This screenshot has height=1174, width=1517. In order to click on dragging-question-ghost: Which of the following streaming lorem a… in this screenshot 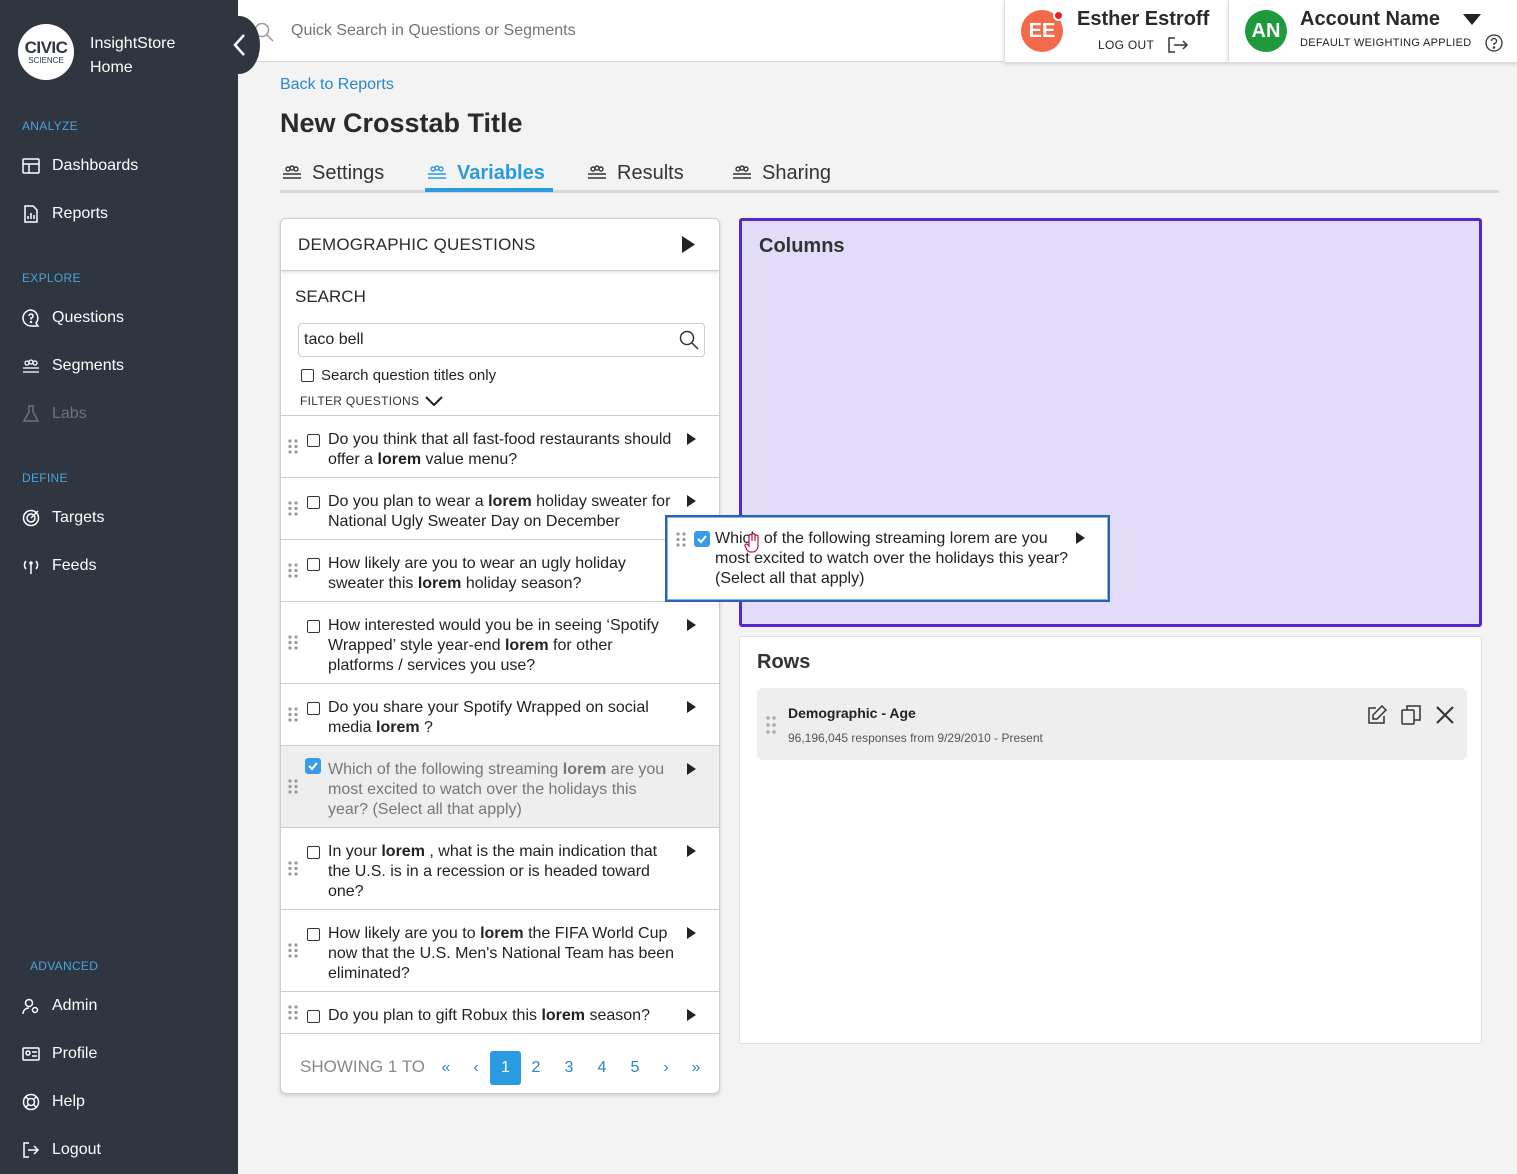, I will do `click(887, 558)`.